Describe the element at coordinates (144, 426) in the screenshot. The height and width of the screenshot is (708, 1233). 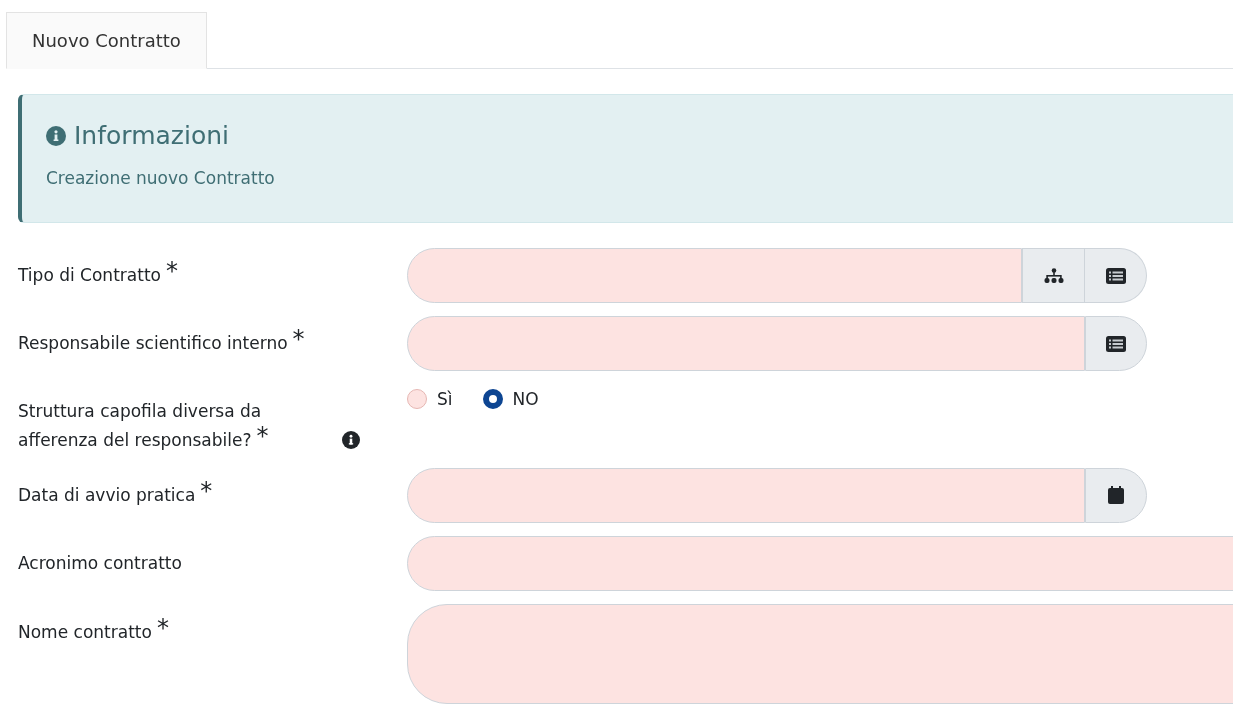
I see `field-label: Struttura capofila diversa da afferenza del responsabile? *` at that location.